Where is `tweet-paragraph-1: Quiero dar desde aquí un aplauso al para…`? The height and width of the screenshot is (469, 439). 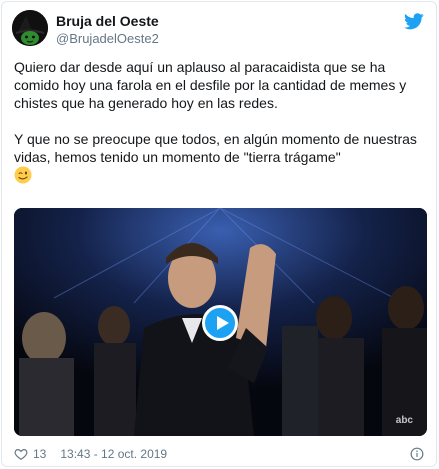 tweet-paragraph-1: Quiero dar desde aquí un aplauso al para… is located at coordinates (210, 85).